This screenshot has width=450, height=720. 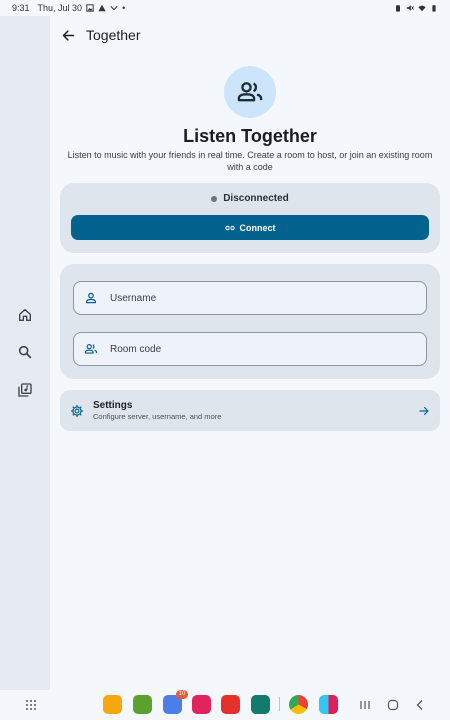 I want to click on status-time: 9:31, so click(x=21, y=8).